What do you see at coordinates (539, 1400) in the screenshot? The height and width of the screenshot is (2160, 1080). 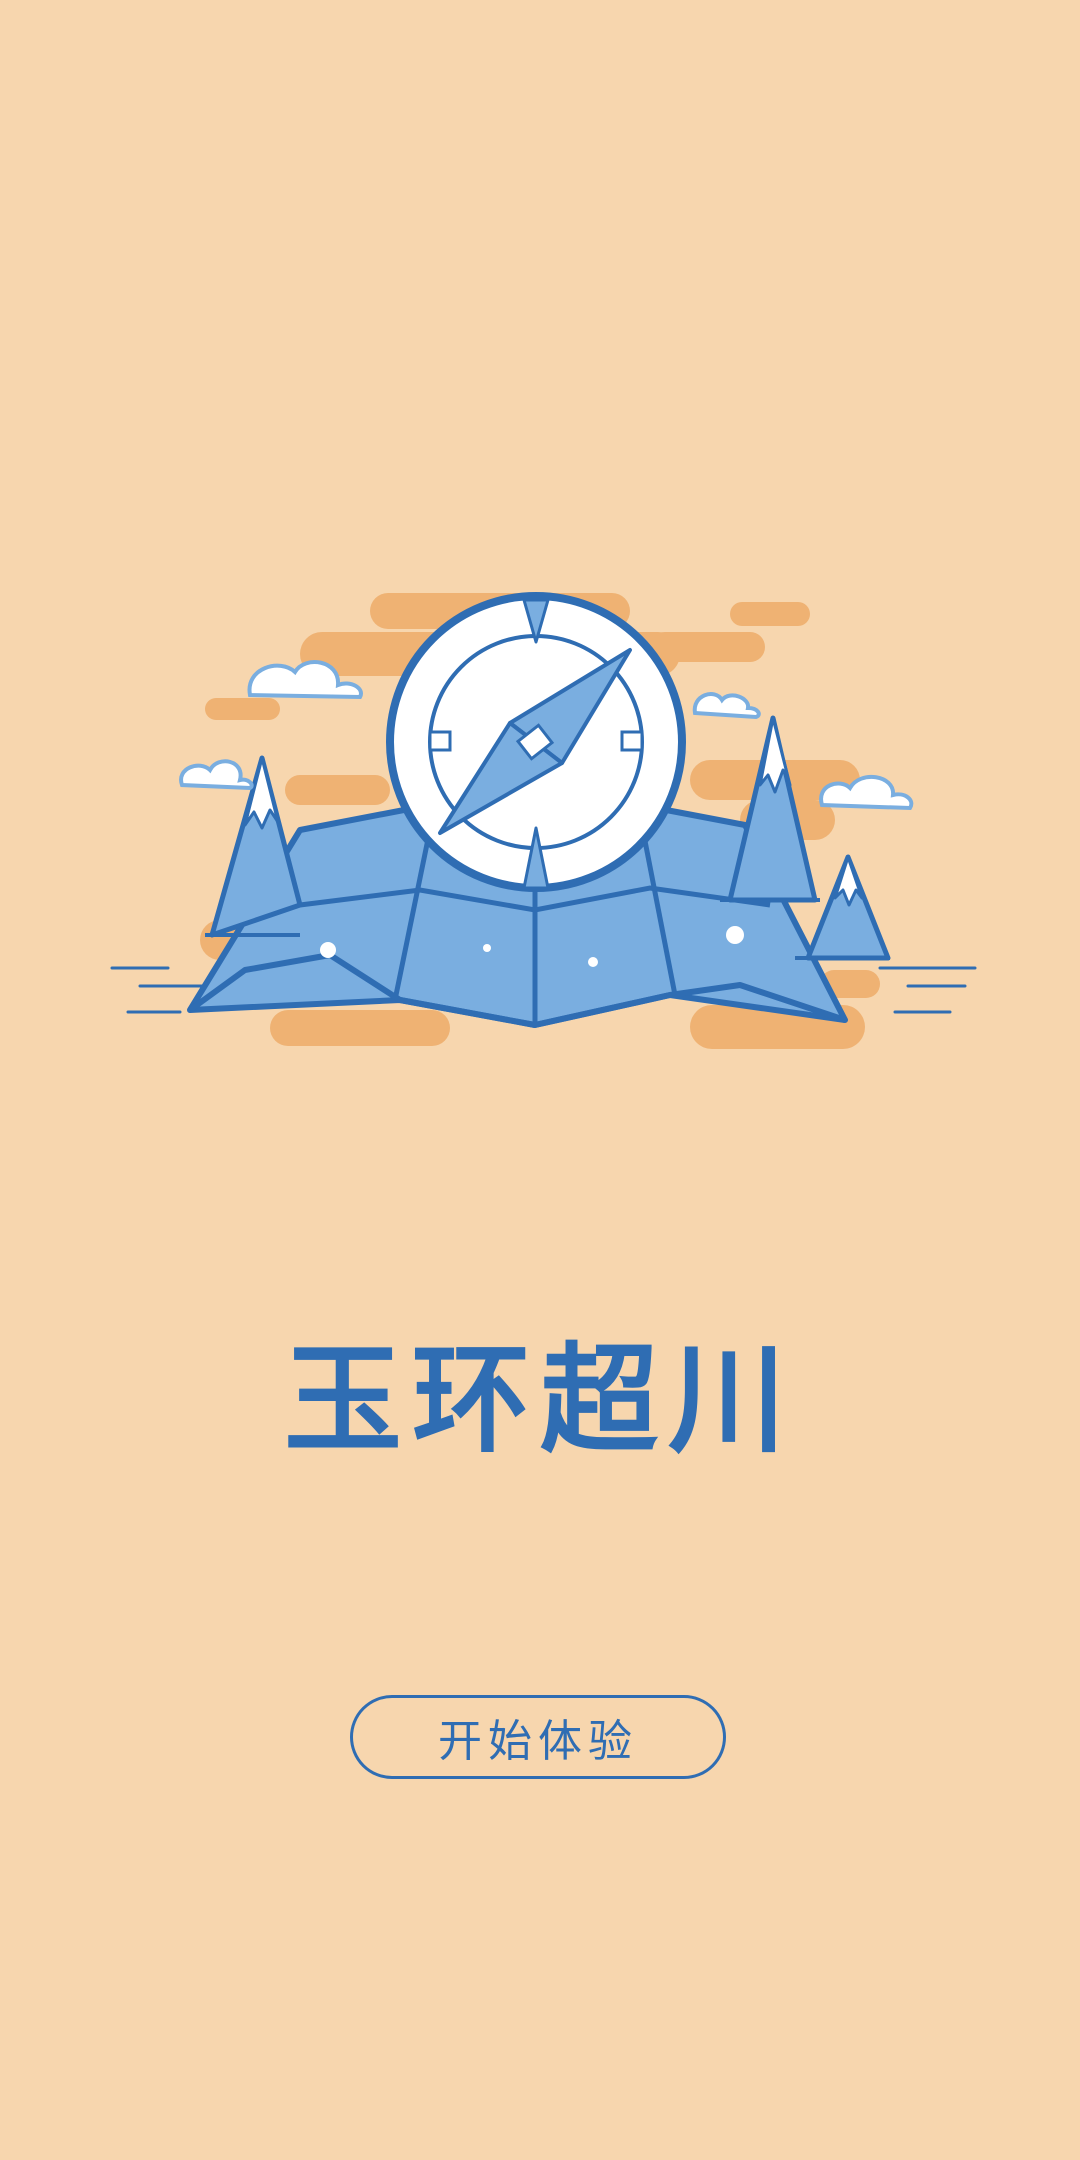 I see `app-title: 玉环超川` at bounding box center [539, 1400].